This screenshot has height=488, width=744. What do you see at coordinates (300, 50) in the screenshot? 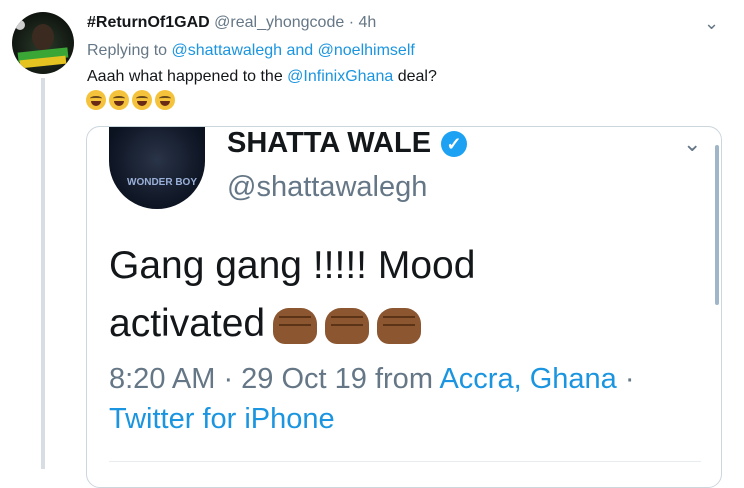
I see `reply-and: and` at bounding box center [300, 50].